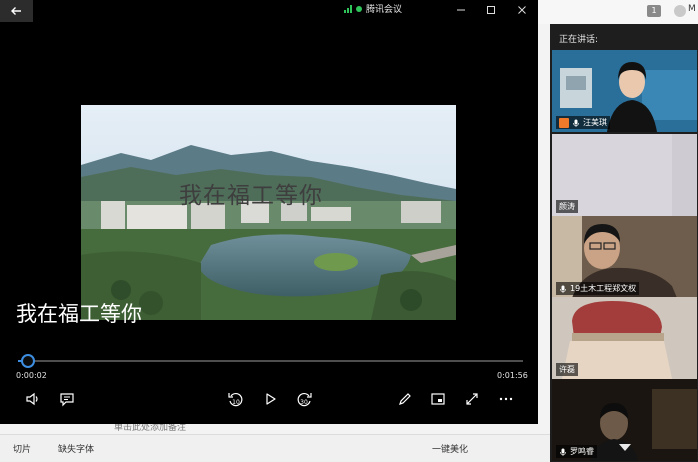  I want to click on meeting-status-dot, so click(359, 8).